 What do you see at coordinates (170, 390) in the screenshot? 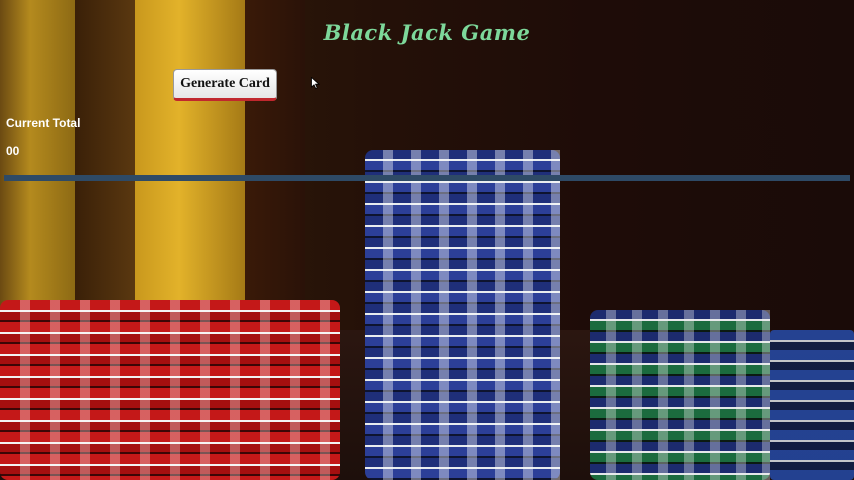
I see `red-chip-stack` at bounding box center [170, 390].